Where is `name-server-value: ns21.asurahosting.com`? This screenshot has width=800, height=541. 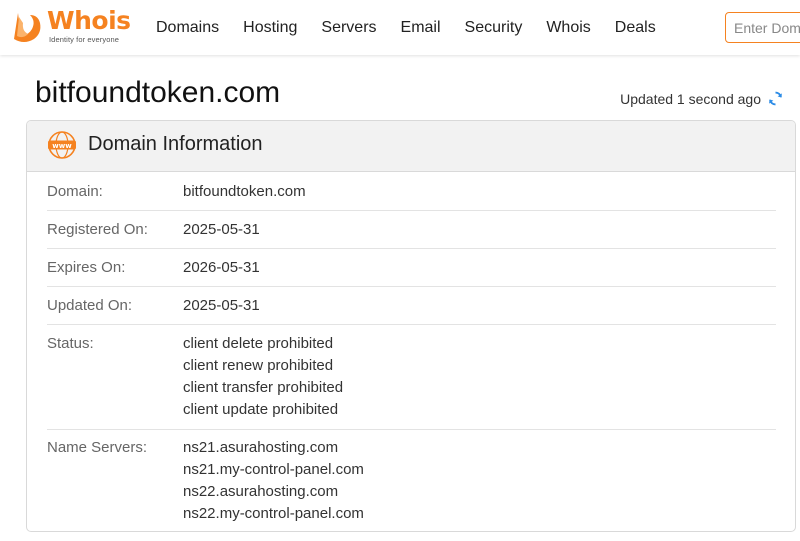 name-server-value: ns21.asurahosting.com is located at coordinates (261, 447).